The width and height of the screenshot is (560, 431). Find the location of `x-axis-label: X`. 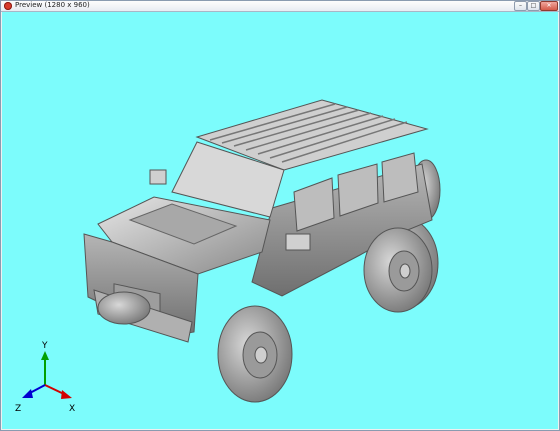

x-axis-label: X is located at coordinates (72, 409).